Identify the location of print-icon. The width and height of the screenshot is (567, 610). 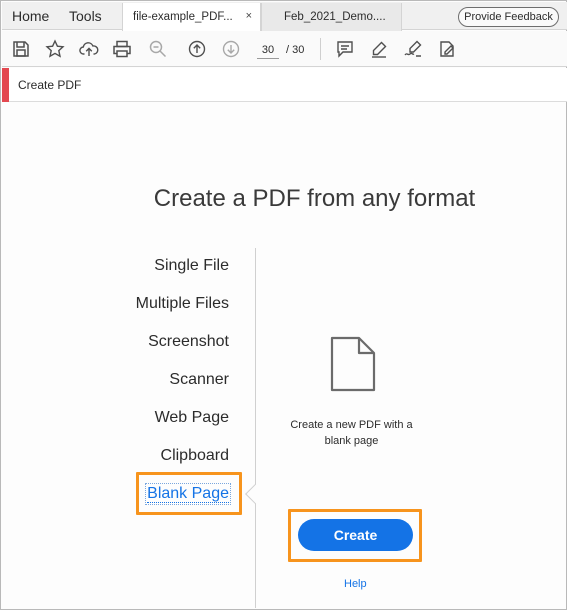
(122, 49).